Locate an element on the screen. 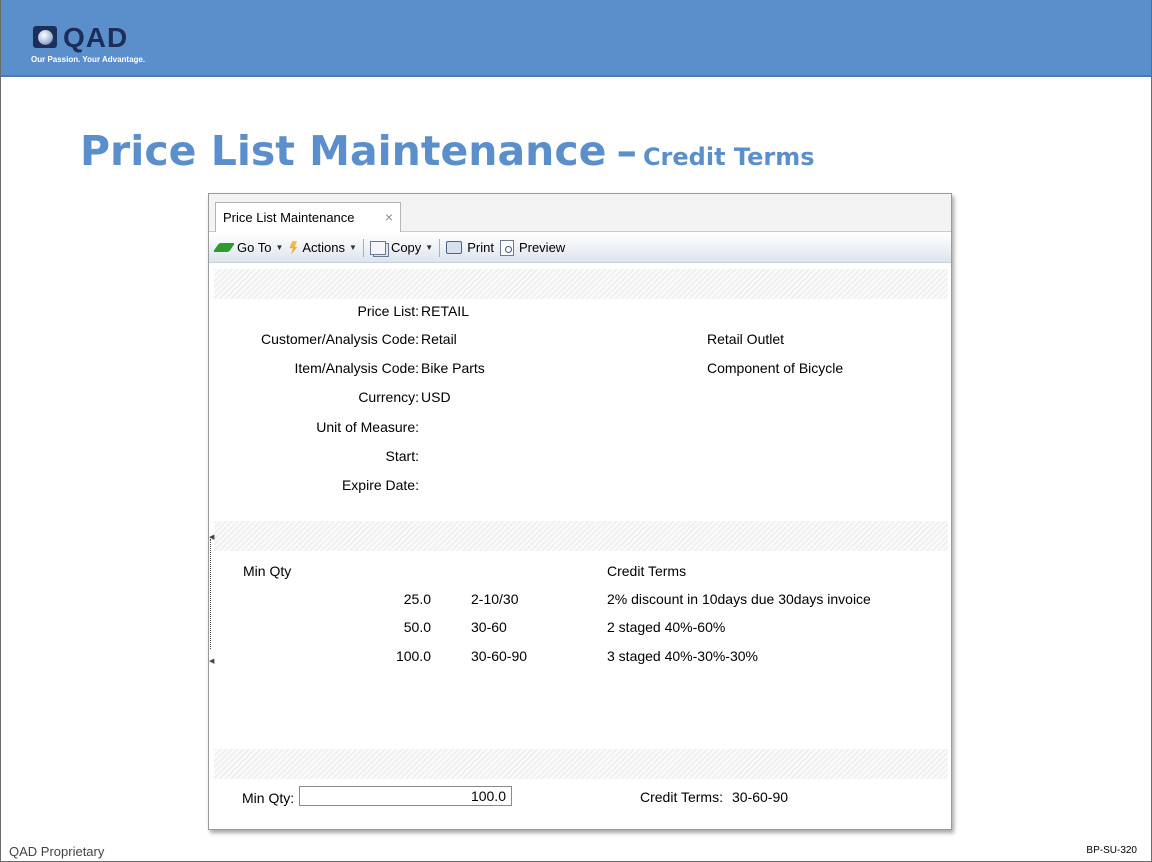 This screenshot has height=862, width=1152. row-credit-terms-description: 3 staged 40%-30%-30% is located at coordinates (682, 656).